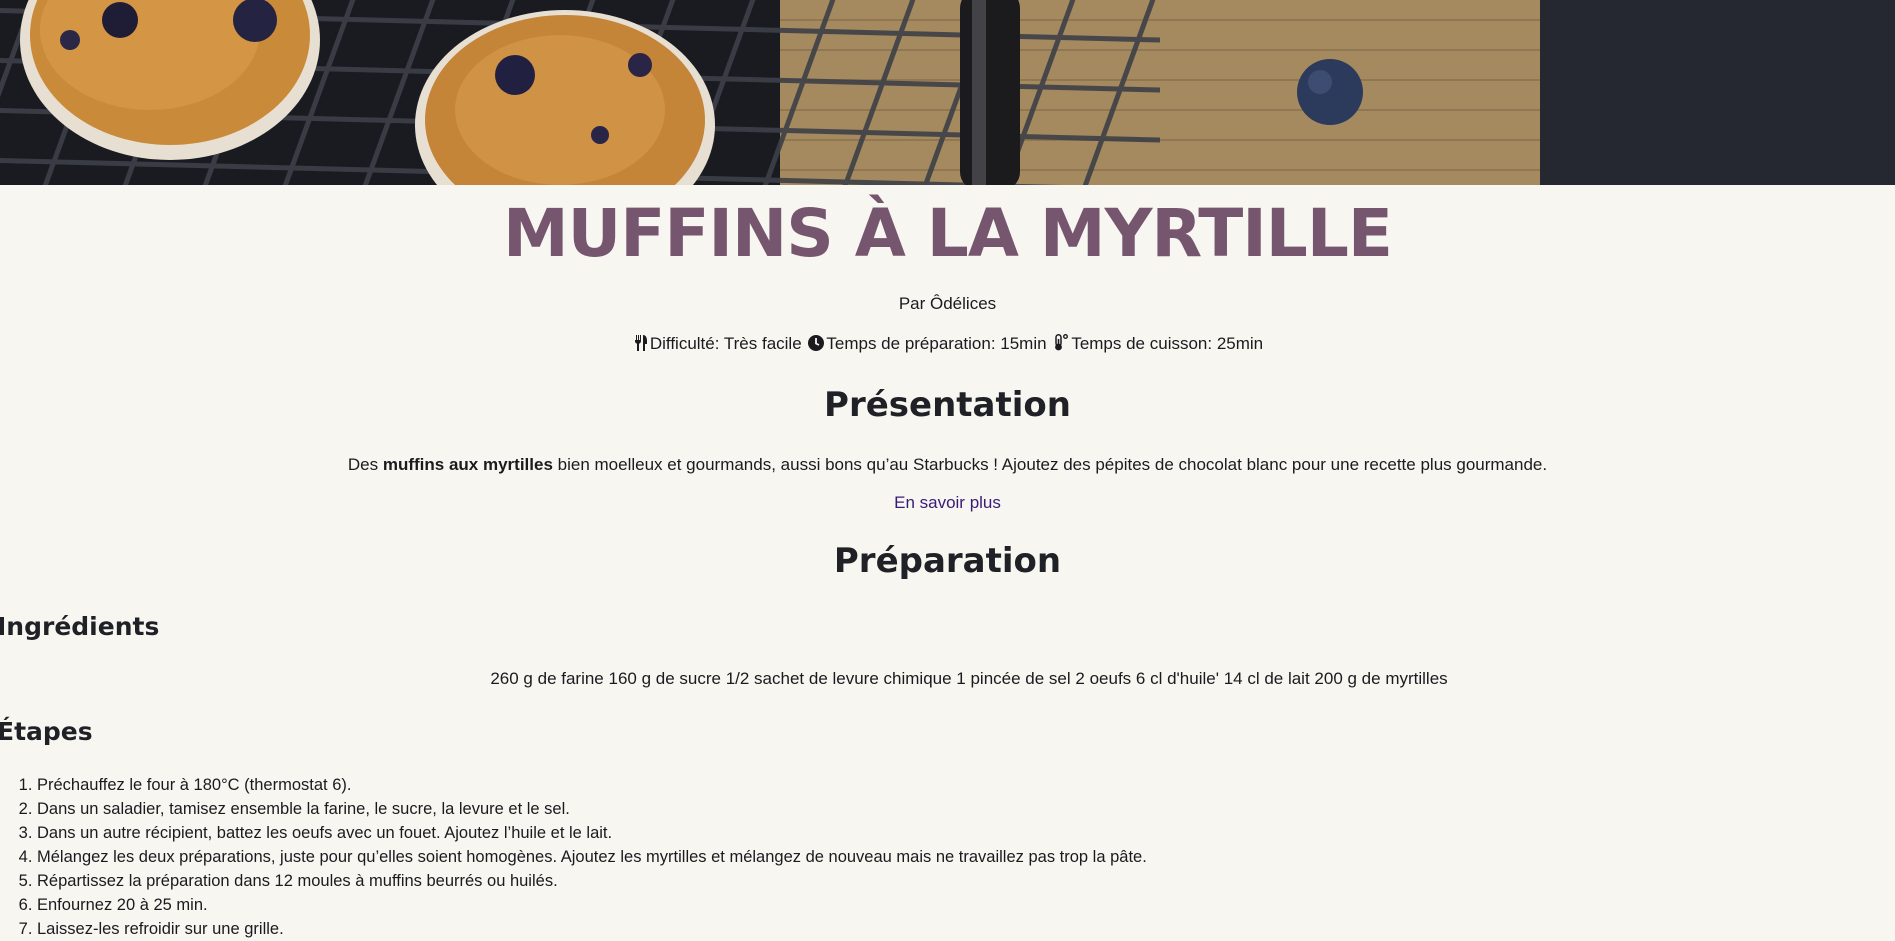 The height and width of the screenshot is (941, 1895). I want to click on step-item: Enfournez 20 à 25 min., so click(592, 905).